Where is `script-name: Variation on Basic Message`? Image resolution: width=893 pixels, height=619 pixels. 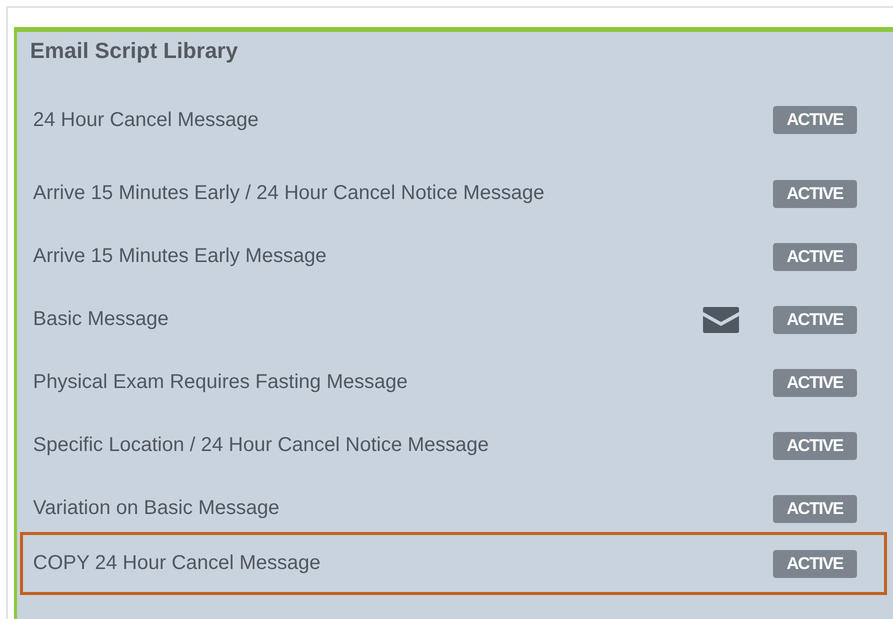
script-name: Variation on Basic Message is located at coordinates (156, 508).